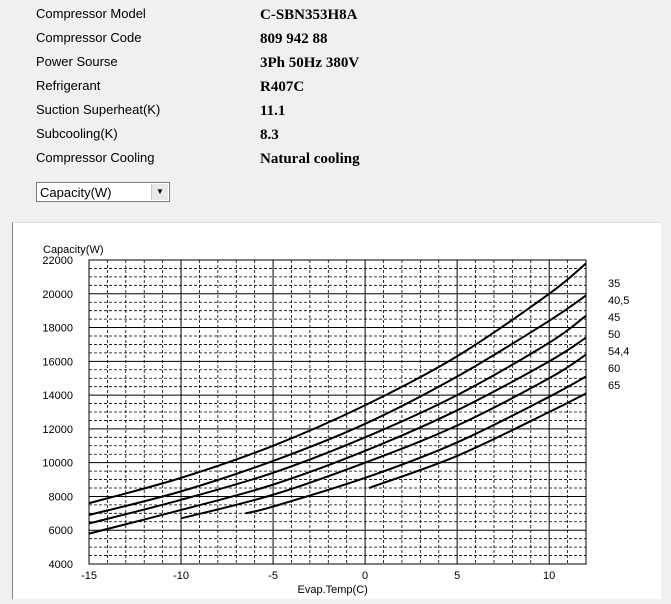  What do you see at coordinates (336, 88) in the screenshot?
I see `info-row: Refrigerant R407C` at bounding box center [336, 88].